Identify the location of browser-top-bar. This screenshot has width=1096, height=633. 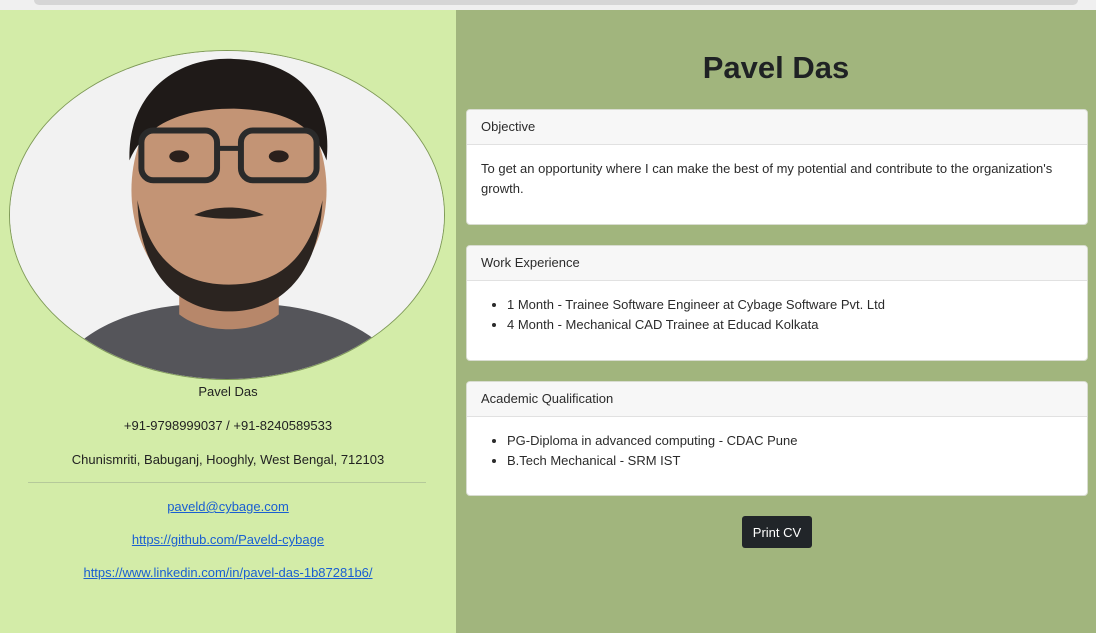
(548, 5).